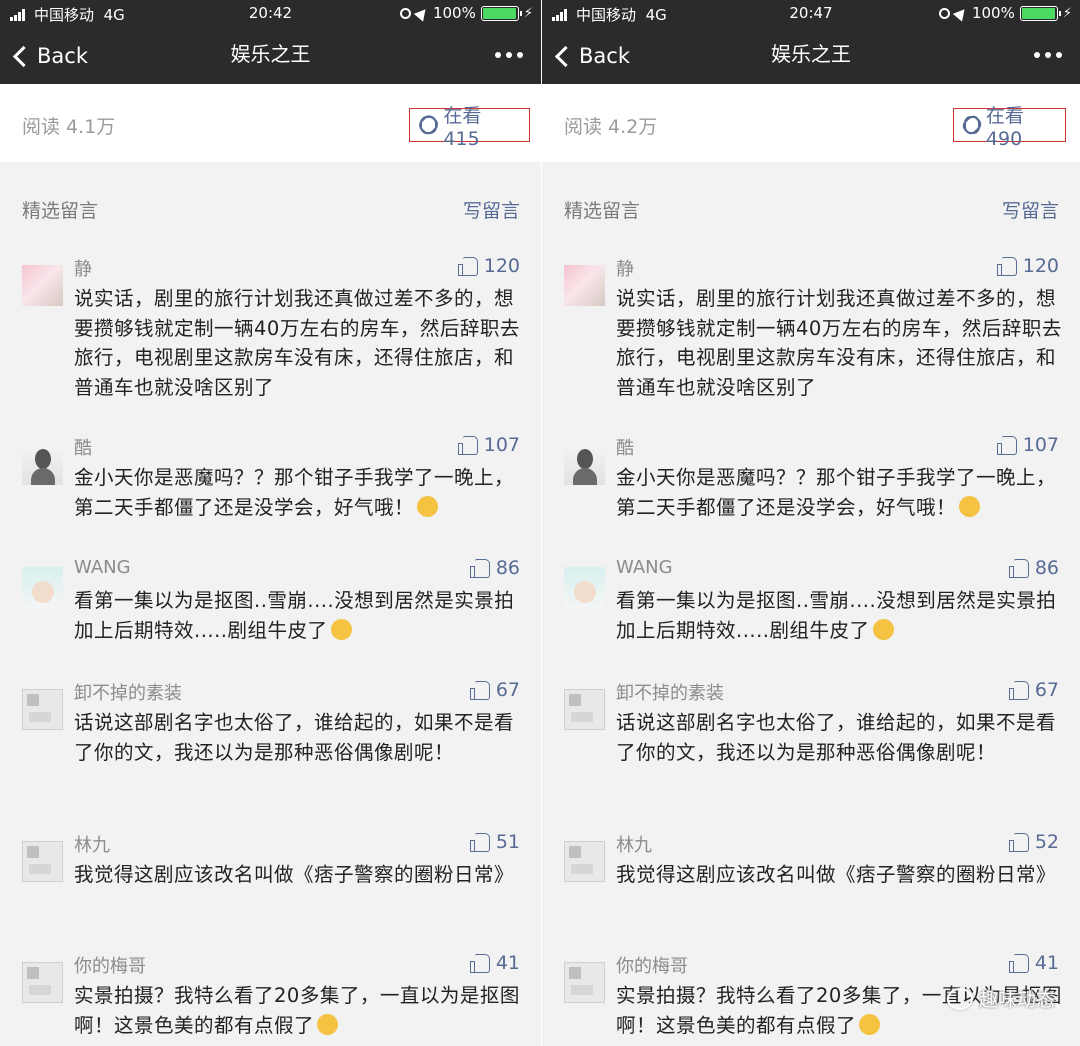  What do you see at coordinates (69, 127) in the screenshot?
I see `read-count: 阅读 4.1万` at bounding box center [69, 127].